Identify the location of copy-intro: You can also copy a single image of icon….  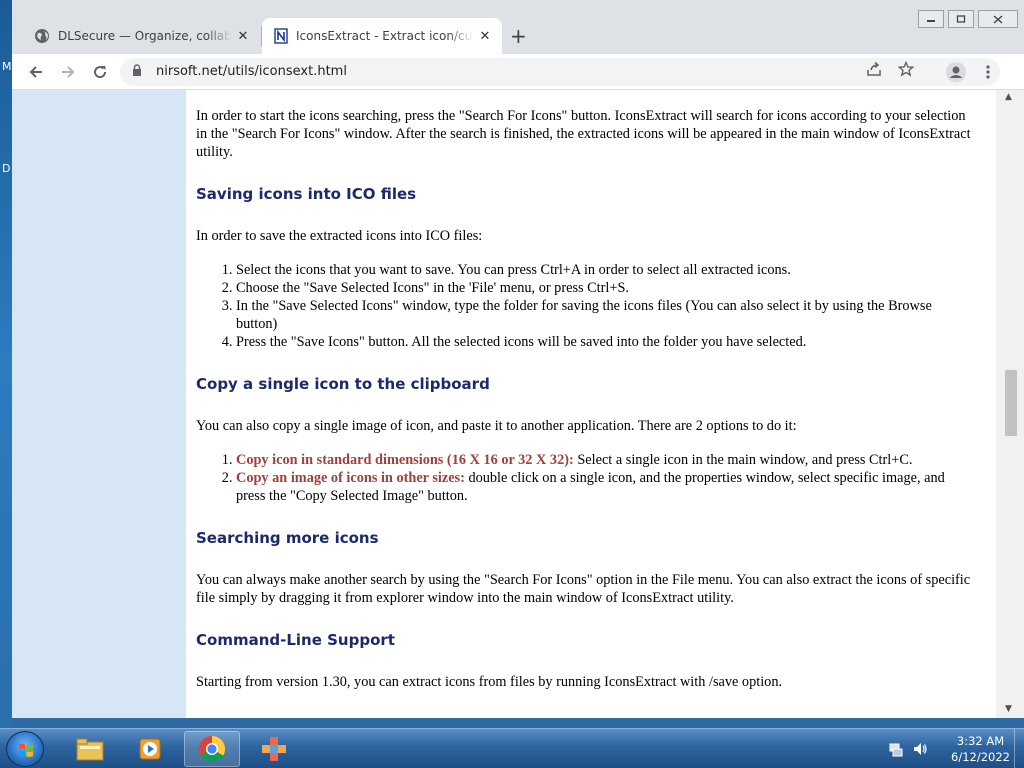
(496, 426).